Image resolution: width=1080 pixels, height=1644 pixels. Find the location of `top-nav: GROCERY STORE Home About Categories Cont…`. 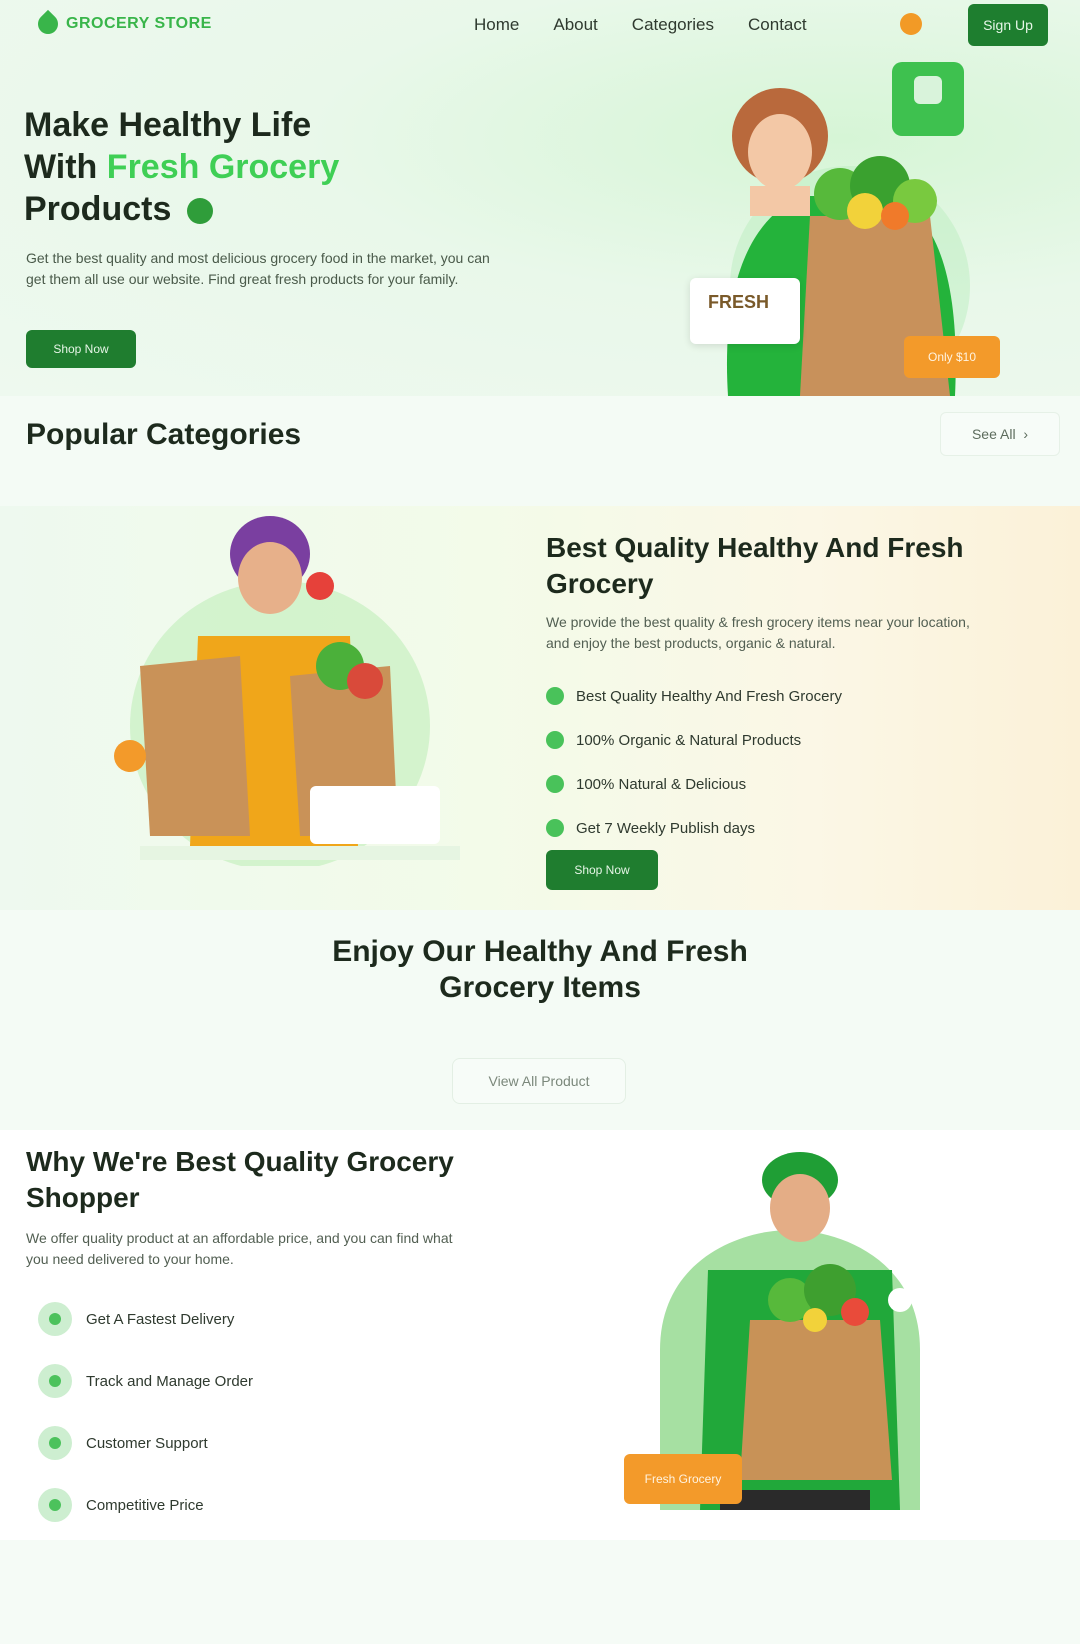

top-nav: GROCERY STORE Home About Categories Cont… is located at coordinates (540, 25).